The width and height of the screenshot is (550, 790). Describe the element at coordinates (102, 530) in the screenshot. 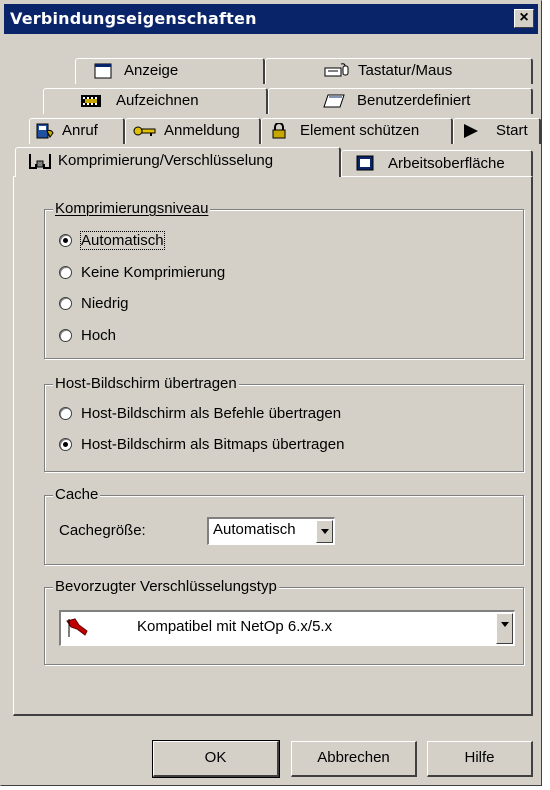

I see `cache-size-label: Cachegröße:` at that location.